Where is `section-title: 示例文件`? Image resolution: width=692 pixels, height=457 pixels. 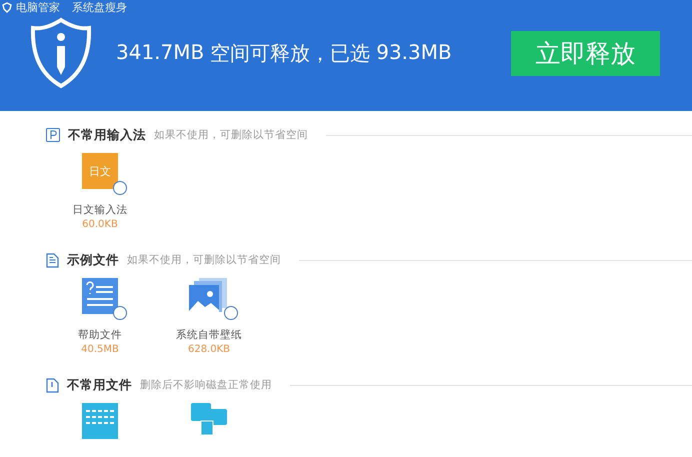
section-title: 示例文件 is located at coordinates (93, 260).